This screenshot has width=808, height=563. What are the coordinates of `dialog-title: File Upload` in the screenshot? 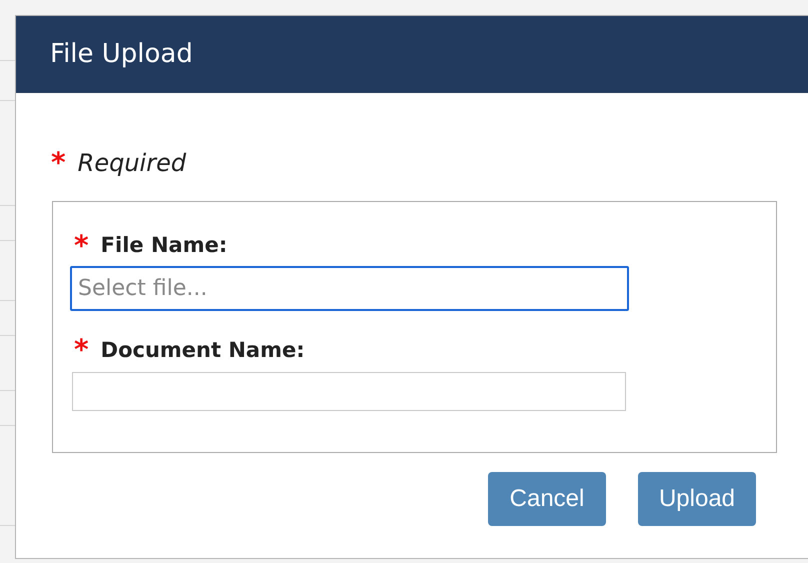 It's located at (121, 54).